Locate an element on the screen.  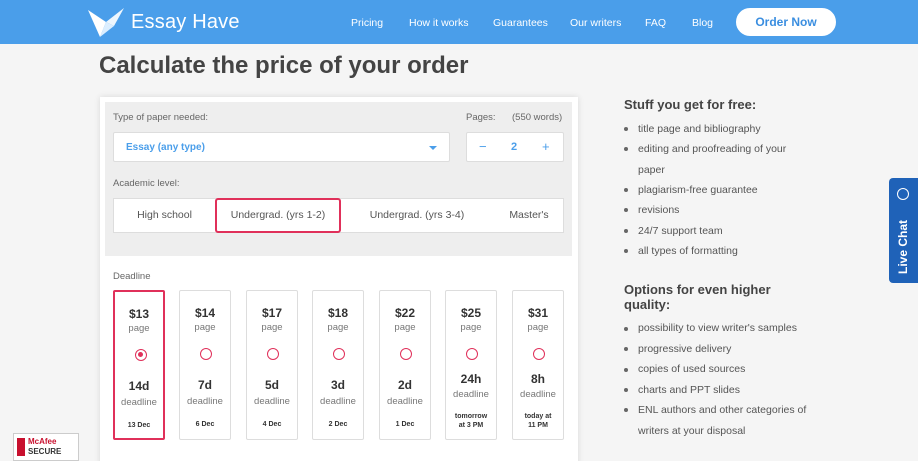
free-item: title page and bibliography is located at coordinates (699, 129).